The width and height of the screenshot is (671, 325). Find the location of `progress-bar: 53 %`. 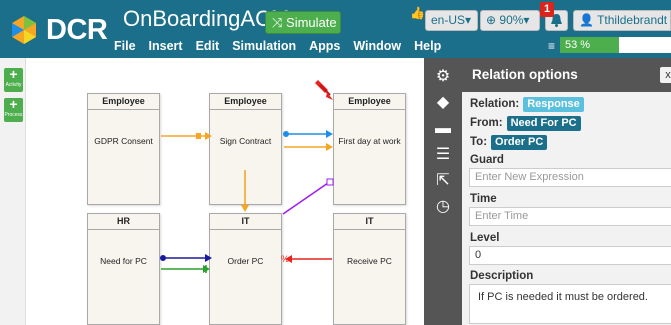

progress-bar: 53 % is located at coordinates (615, 45).